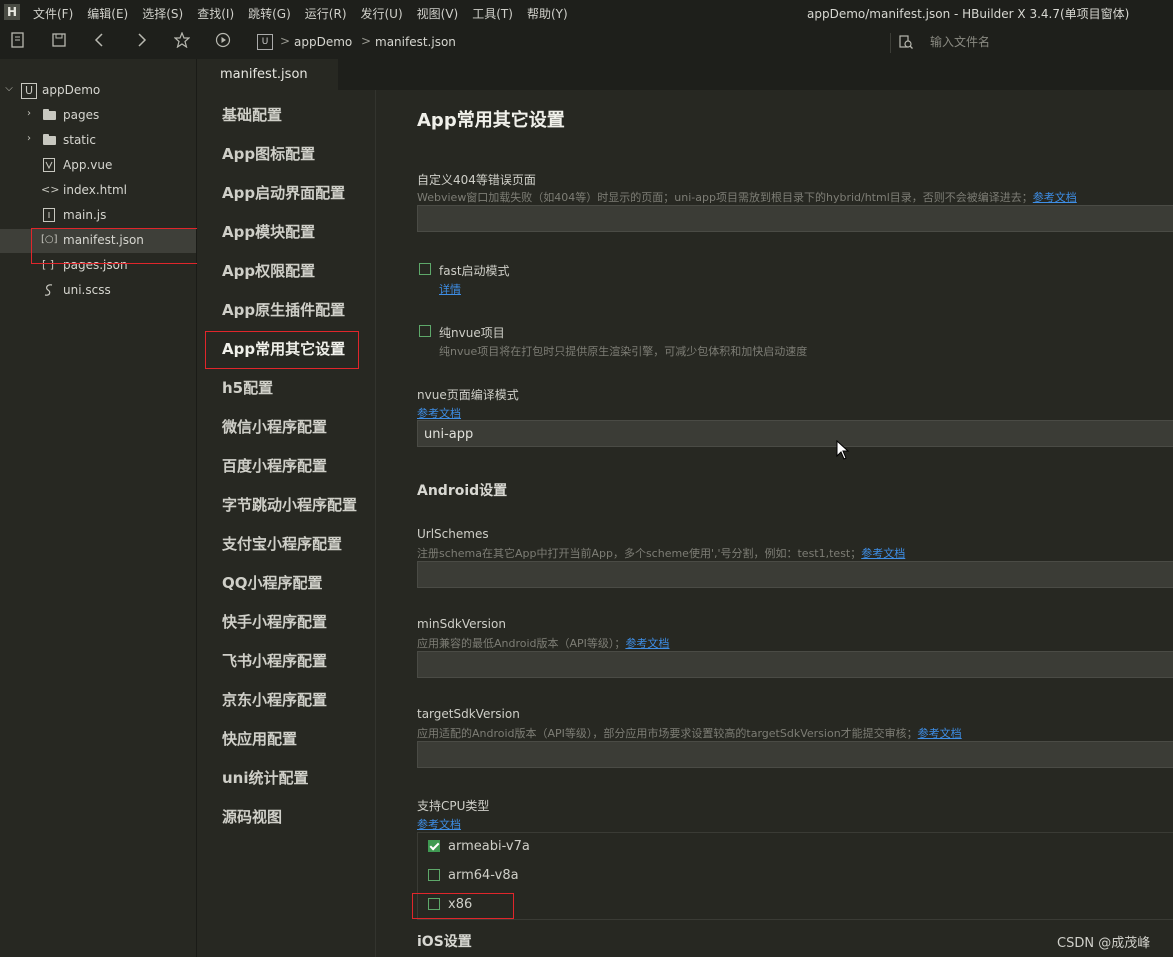 Image resolution: width=1173 pixels, height=957 pixels. What do you see at coordinates (252, 114) in the screenshot?
I see `nav-basic-config: 基础配置` at bounding box center [252, 114].